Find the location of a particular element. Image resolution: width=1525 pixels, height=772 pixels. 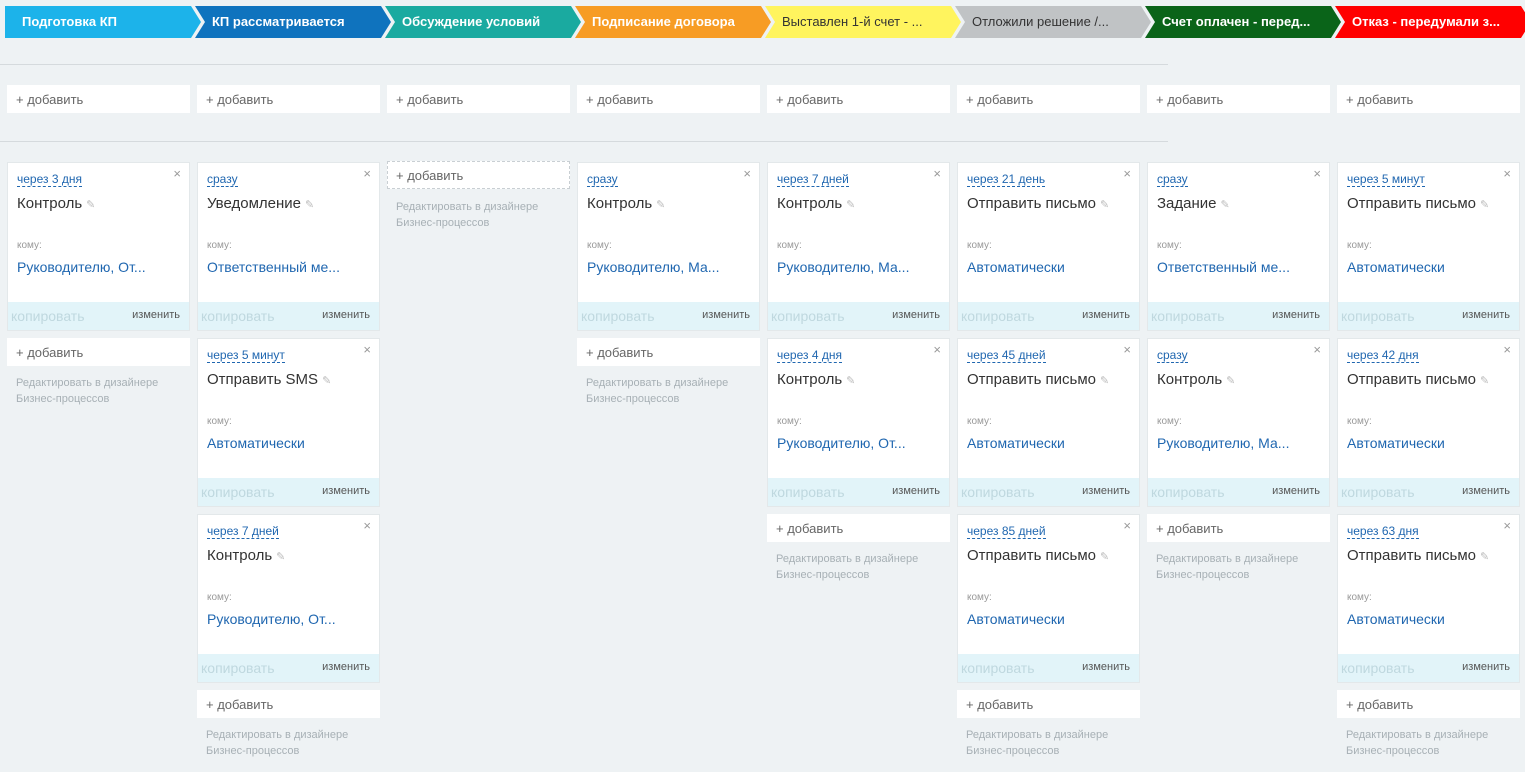

robot-delay-link: через 85 дней is located at coordinates (1006, 532).